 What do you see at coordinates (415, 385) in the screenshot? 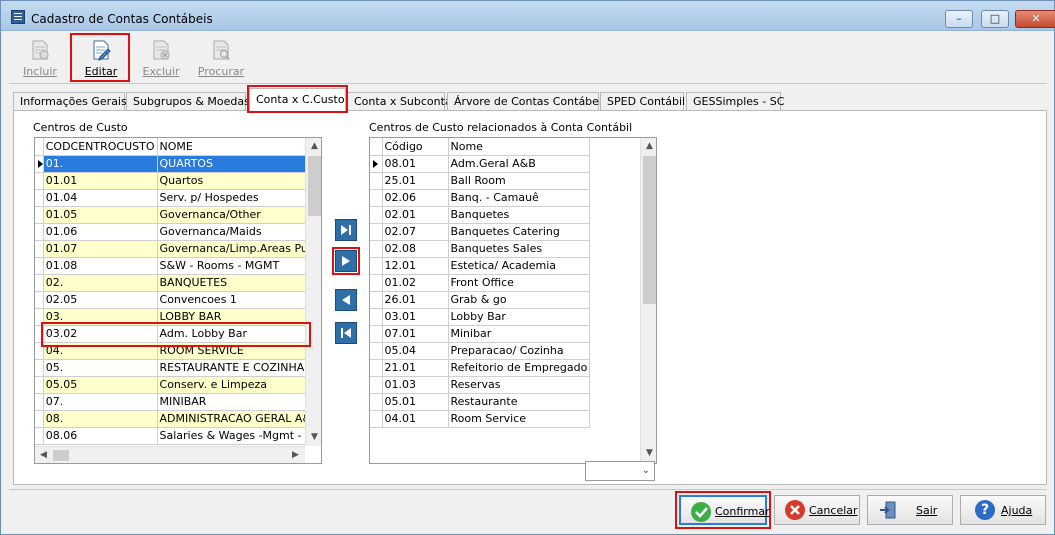
I see `cell-code: 01.03` at bounding box center [415, 385].